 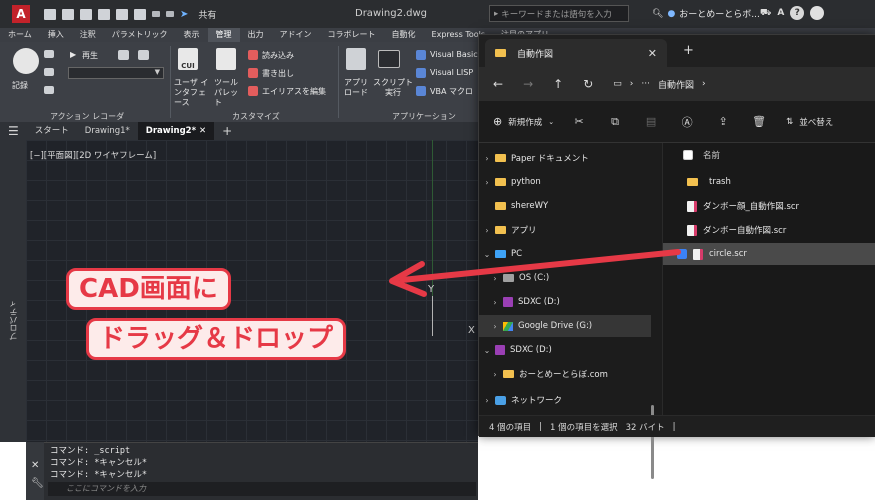 I want to click on new-button: 新規作成, so click(x=525, y=122).